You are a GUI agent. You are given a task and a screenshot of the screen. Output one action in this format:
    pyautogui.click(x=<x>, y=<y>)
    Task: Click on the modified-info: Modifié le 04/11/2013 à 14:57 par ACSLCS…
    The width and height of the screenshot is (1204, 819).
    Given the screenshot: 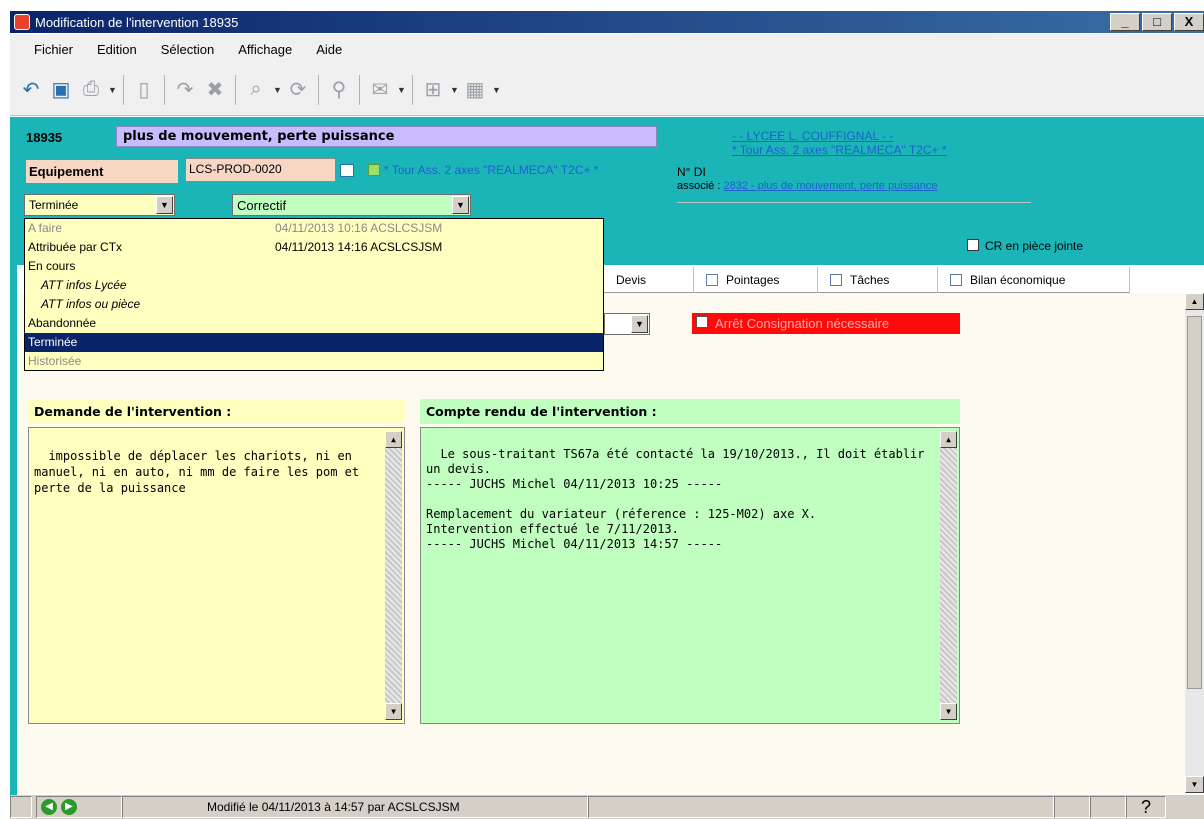 What is the action you would take?
    pyautogui.click(x=355, y=807)
    